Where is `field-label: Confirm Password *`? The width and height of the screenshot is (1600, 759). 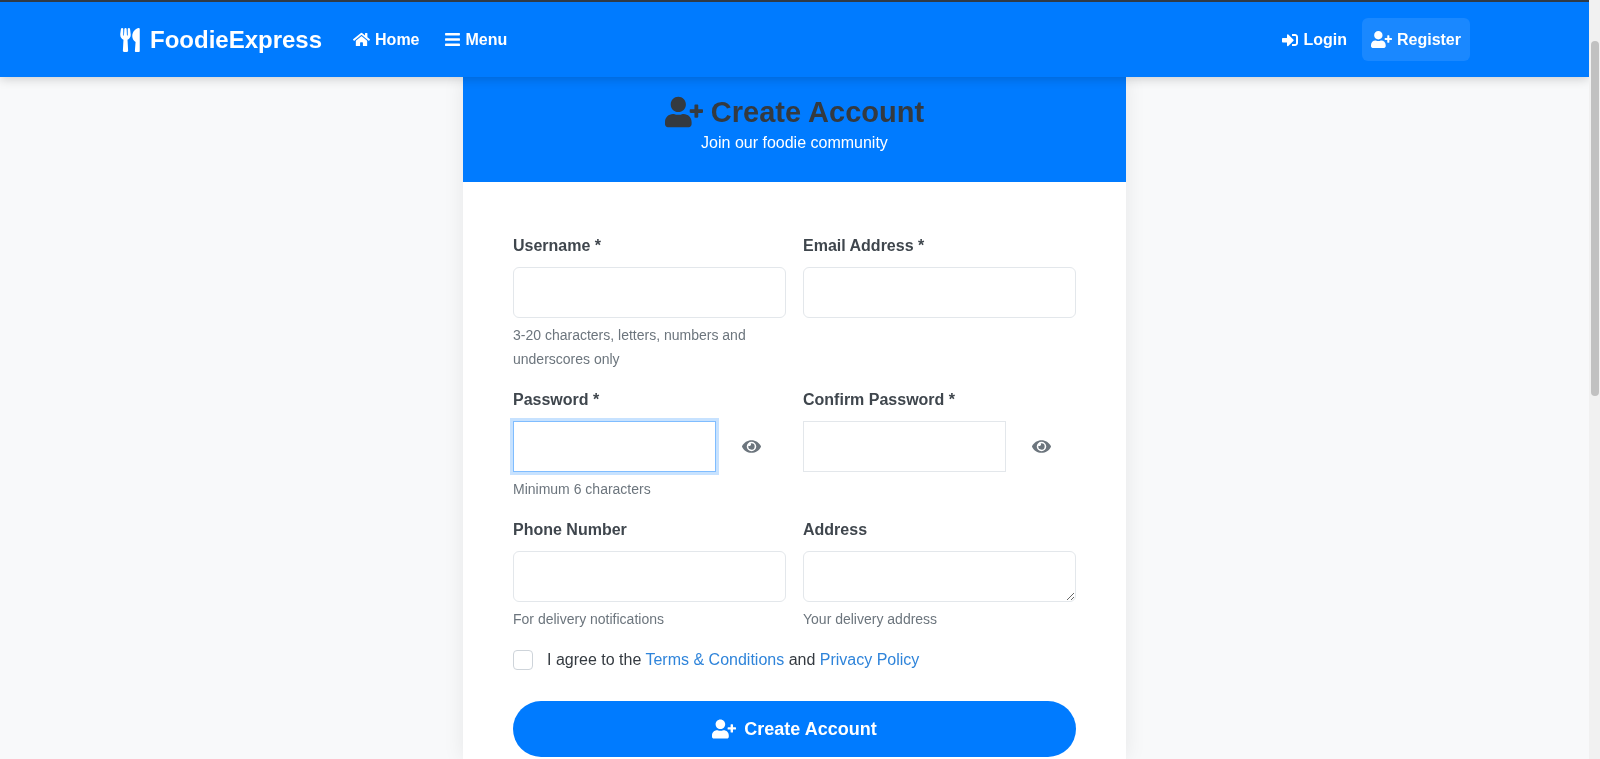
field-label: Confirm Password * is located at coordinates (880, 400).